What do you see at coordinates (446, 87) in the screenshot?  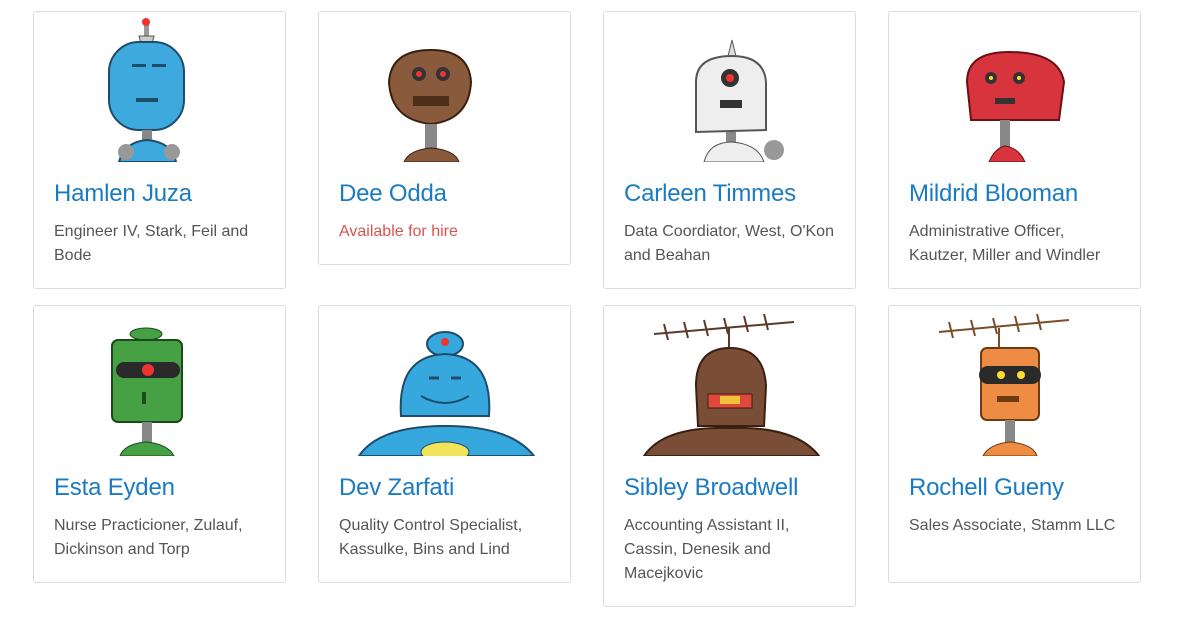 I see `brown-robot-icon` at bounding box center [446, 87].